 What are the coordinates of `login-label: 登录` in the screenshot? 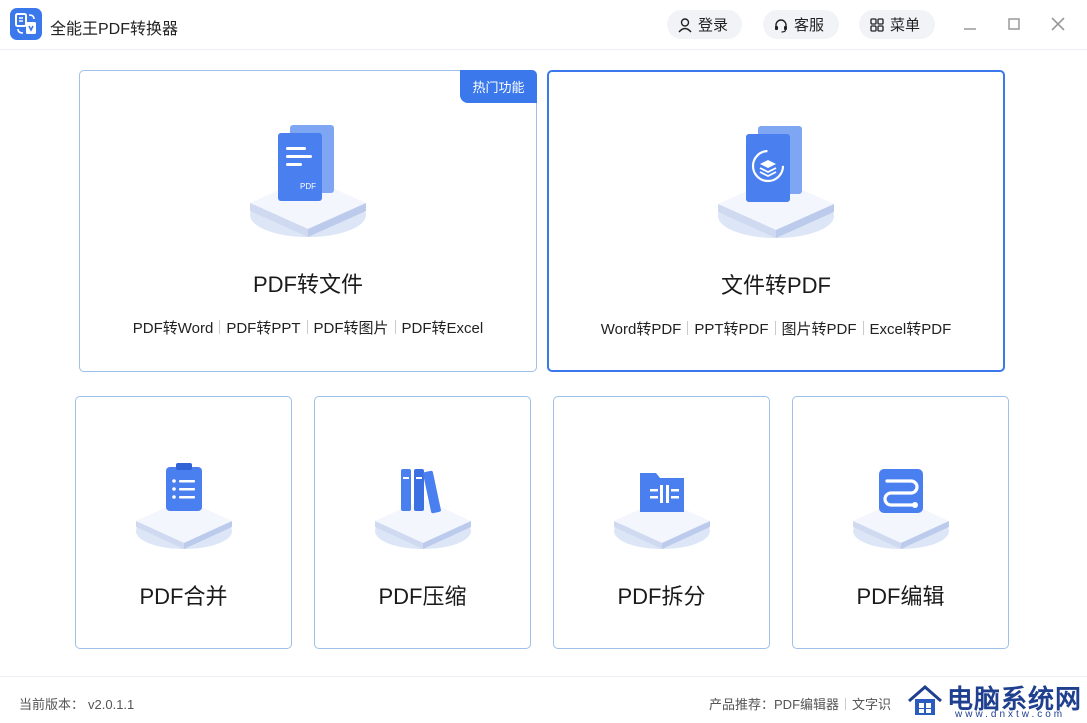 It's located at (713, 25).